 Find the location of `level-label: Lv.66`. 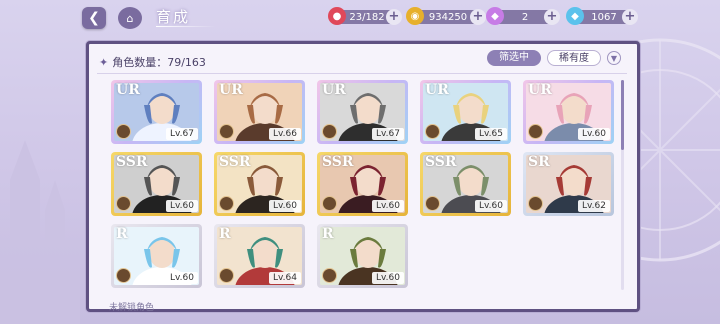

level-label: Lv.66 is located at coordinates (285, 134).